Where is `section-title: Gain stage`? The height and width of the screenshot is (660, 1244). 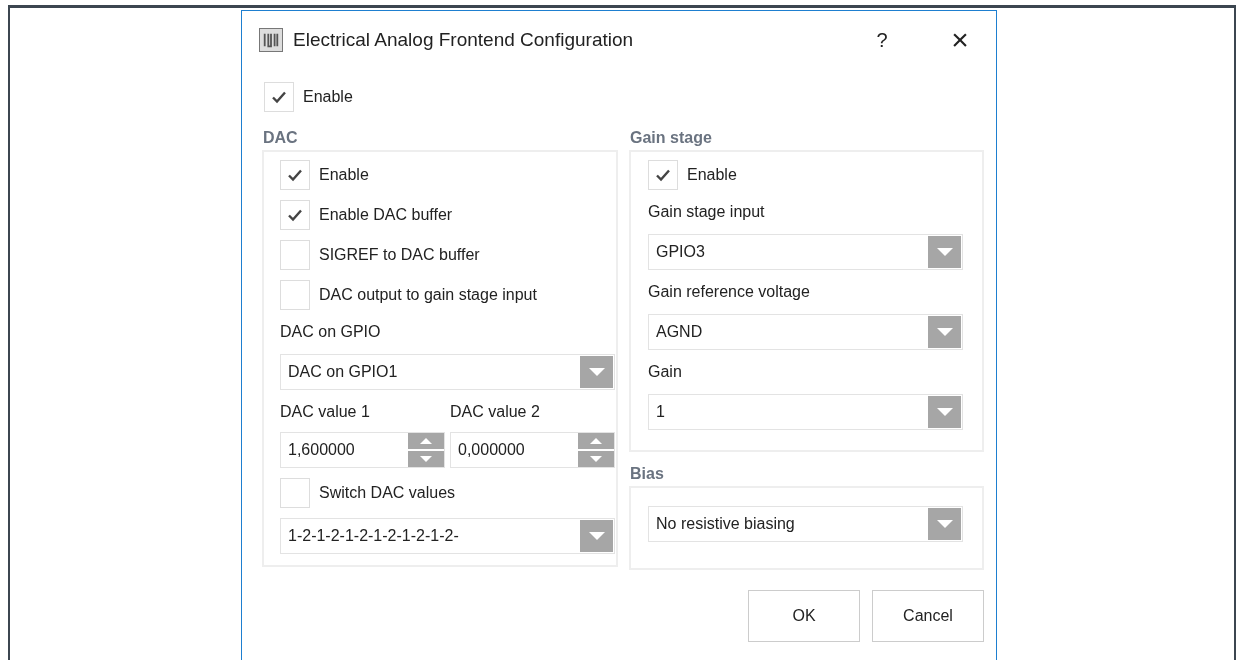
section-title: Gain stage is located at coordinates (671, 138).